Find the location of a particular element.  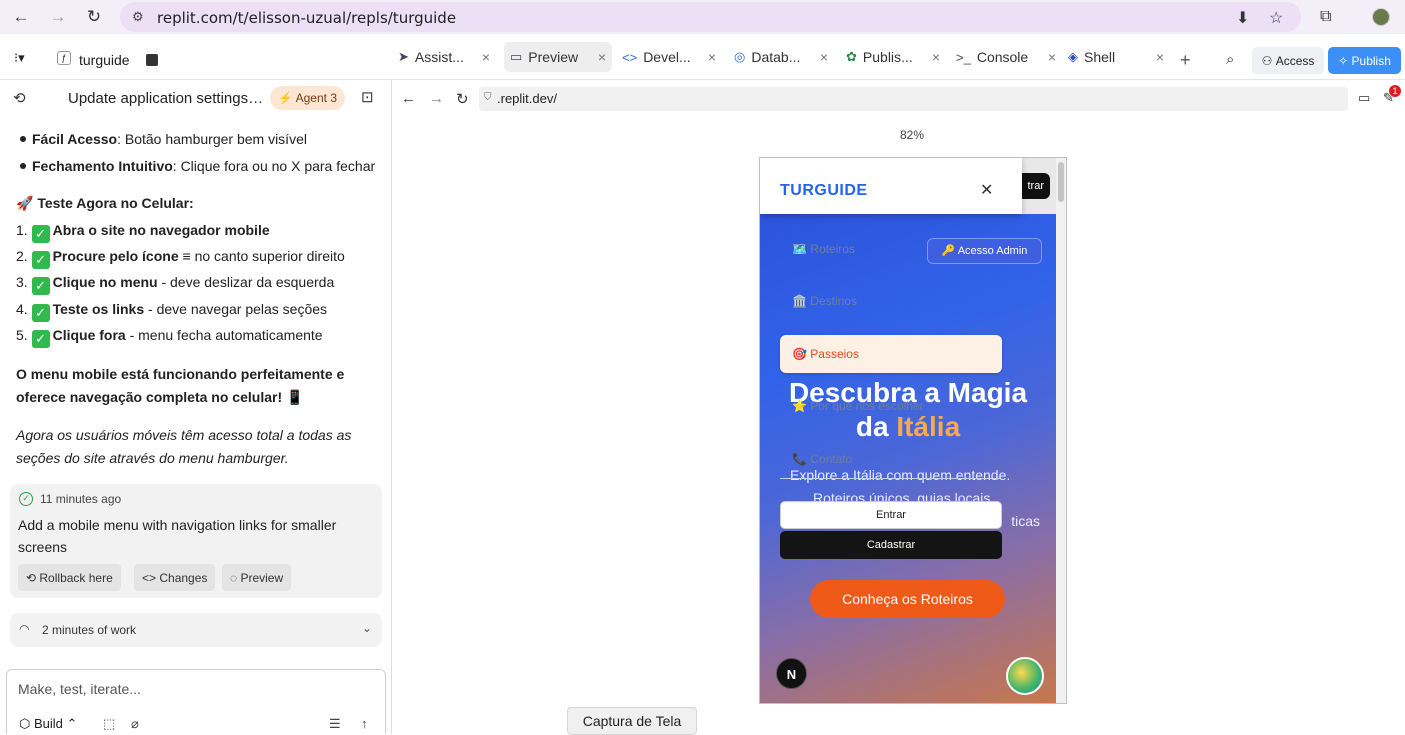

menu-item-por-que: ⭐ Por que nos escolher is located at coordinates (858, 406).